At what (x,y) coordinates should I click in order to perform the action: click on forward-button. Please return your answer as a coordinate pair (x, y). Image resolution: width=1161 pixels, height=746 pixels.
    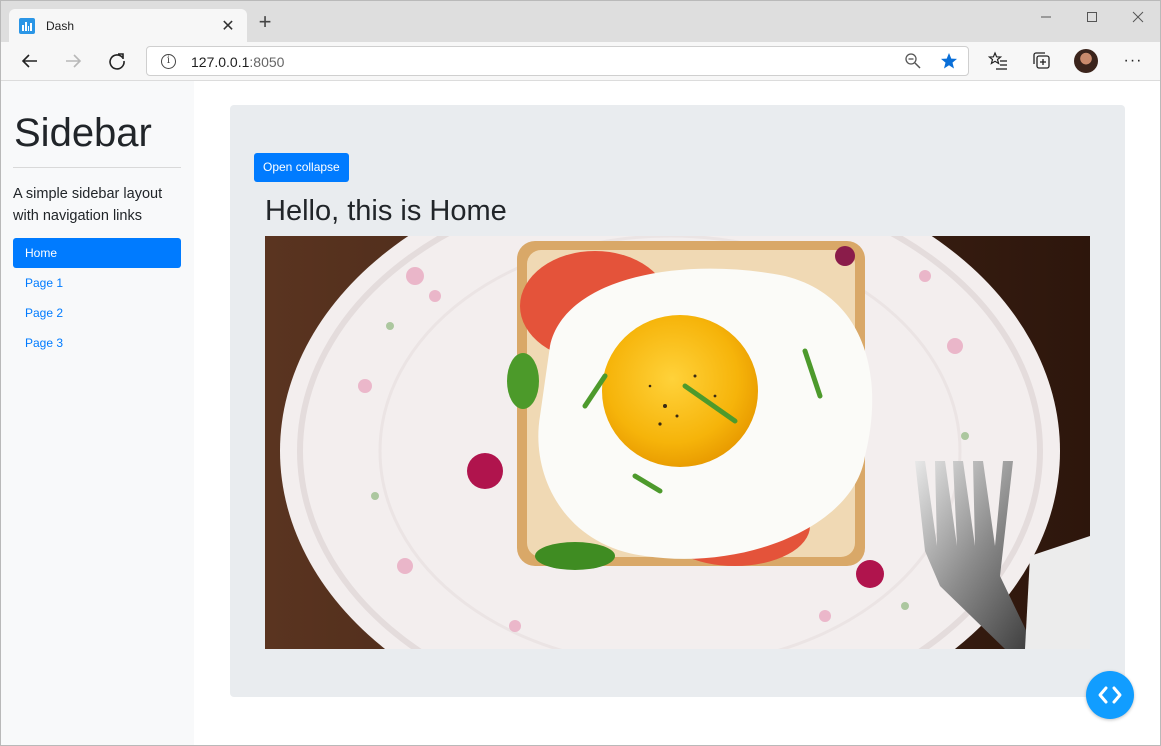
    Looking at the image, I should click on (73, 61).